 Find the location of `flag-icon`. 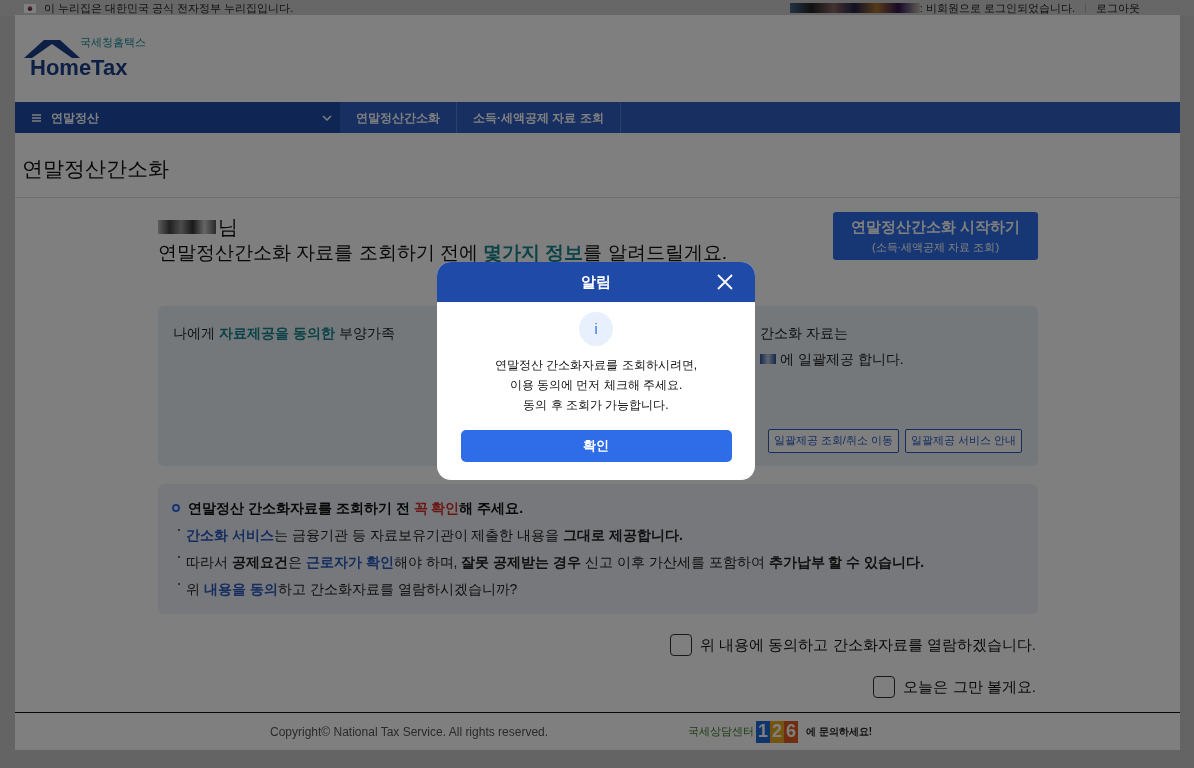

flag-icon is located at coordinates (30, 8).